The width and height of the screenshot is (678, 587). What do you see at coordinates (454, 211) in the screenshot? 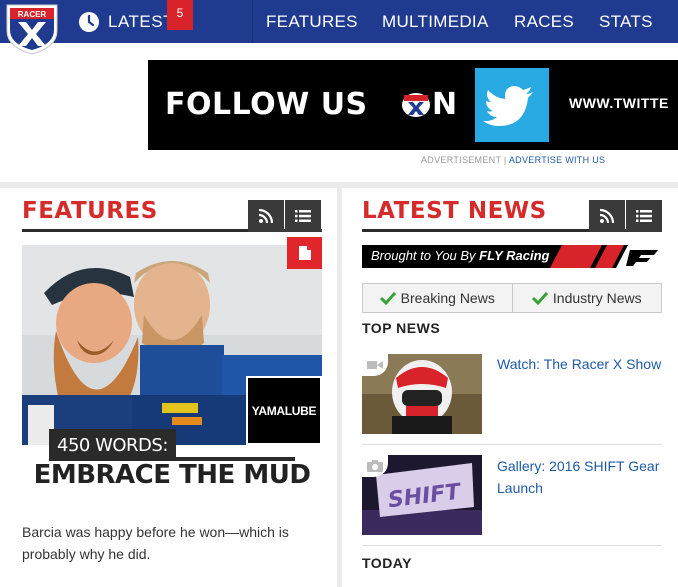
I see `latest-news-heading: LATEST NEWS` at bounding box center [454, 211].